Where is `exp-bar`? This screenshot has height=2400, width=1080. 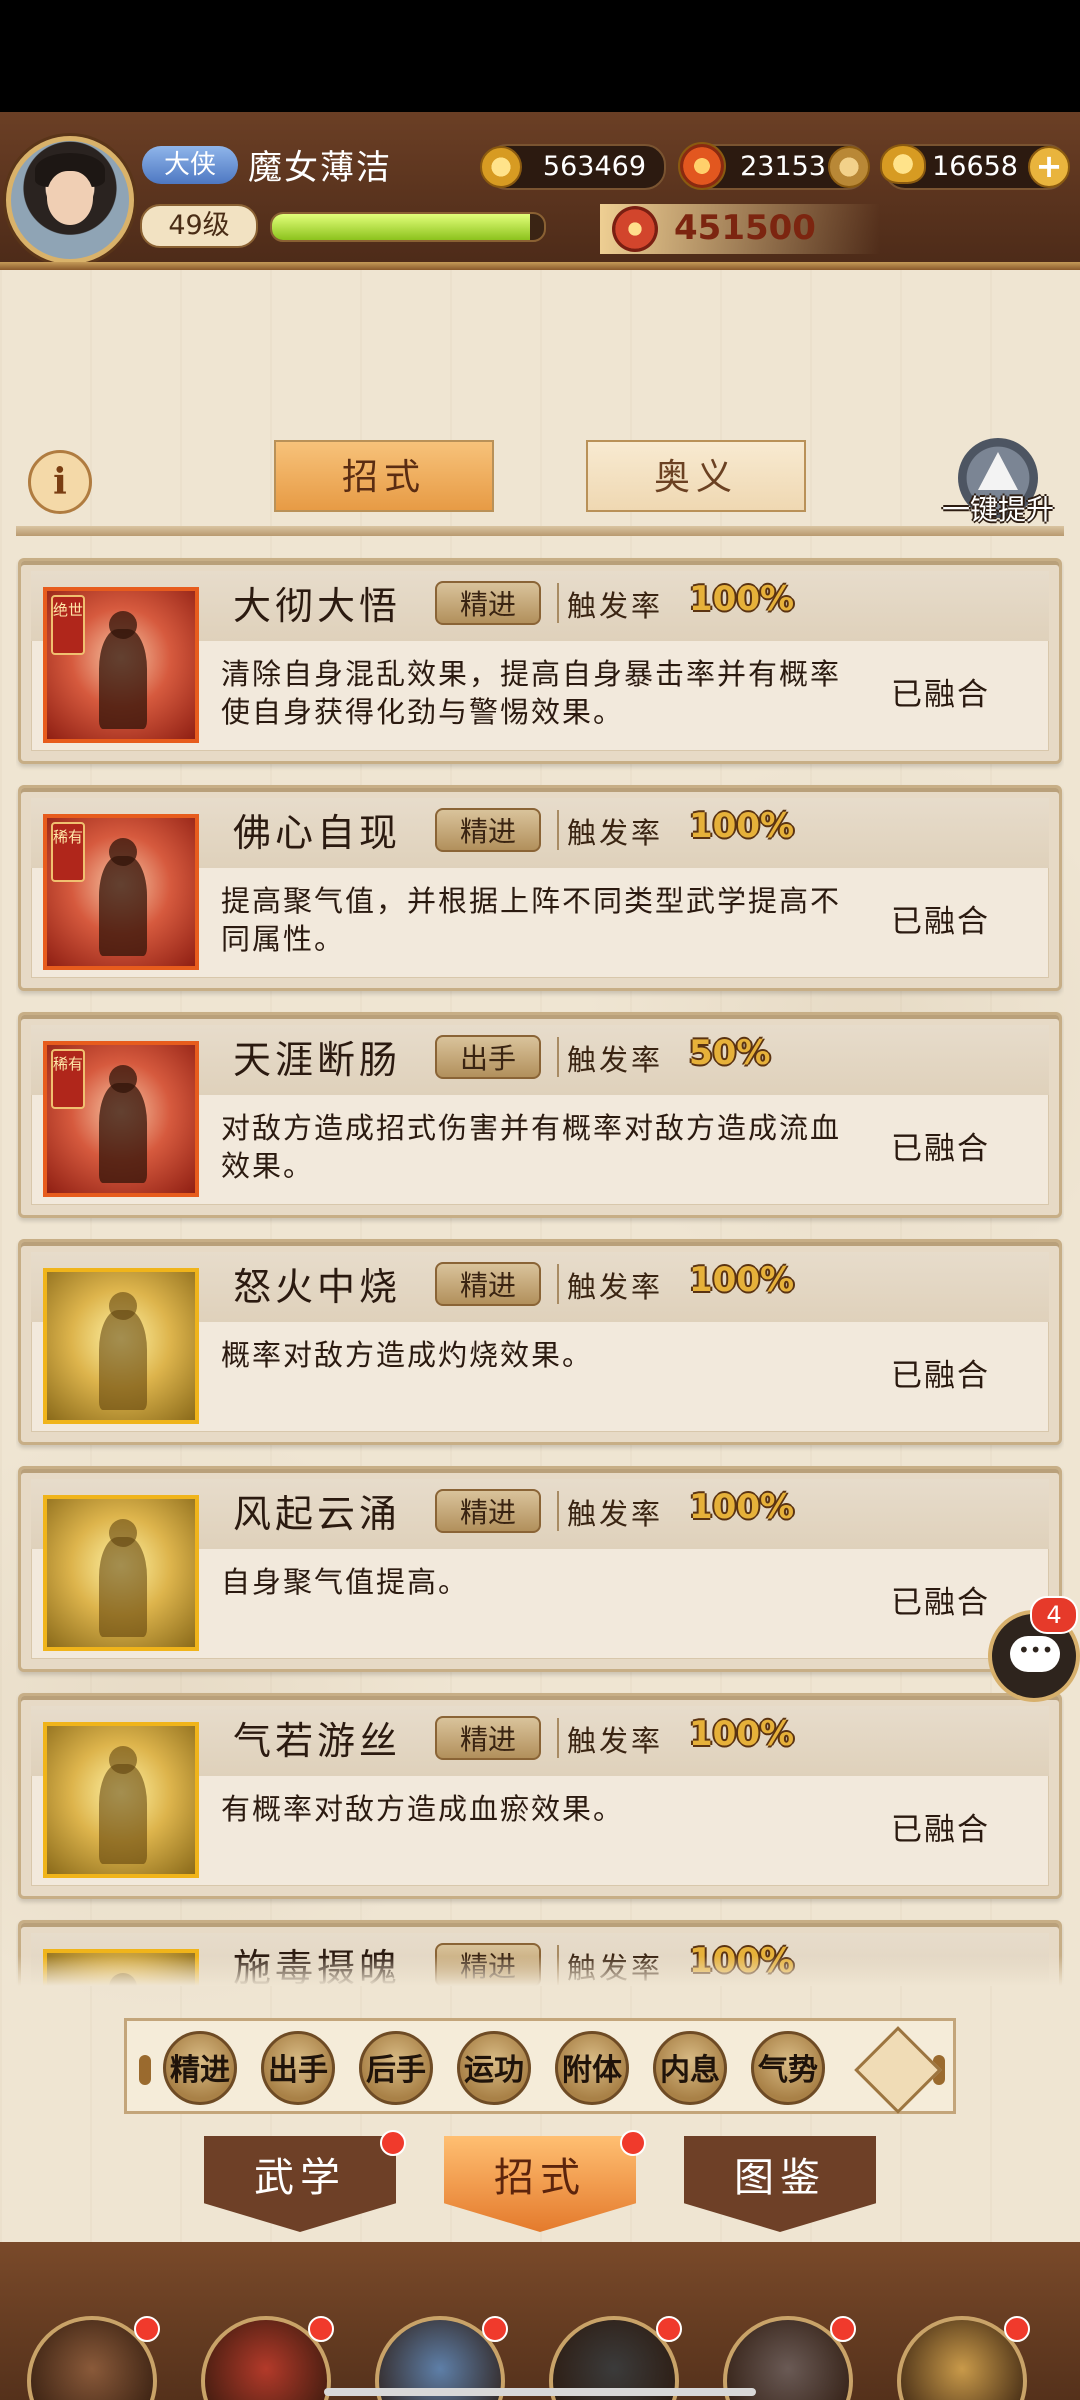
exp-bar is located at coordinates (408, 227).